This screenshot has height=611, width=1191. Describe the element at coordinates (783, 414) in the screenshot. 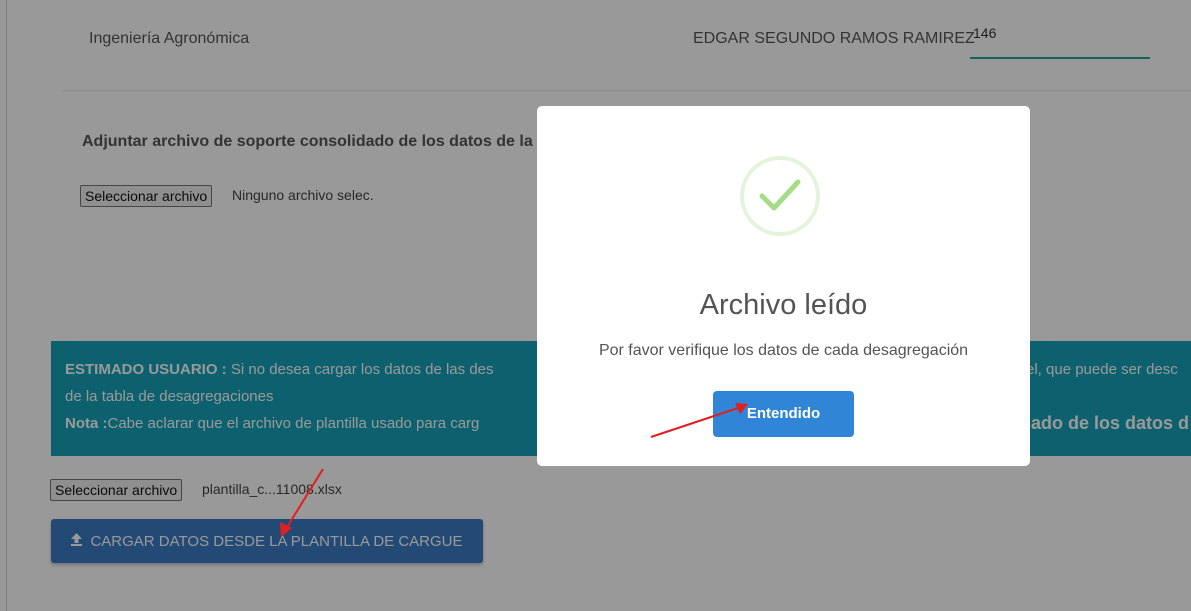

I see `confirm-button: Entendido` at that location.